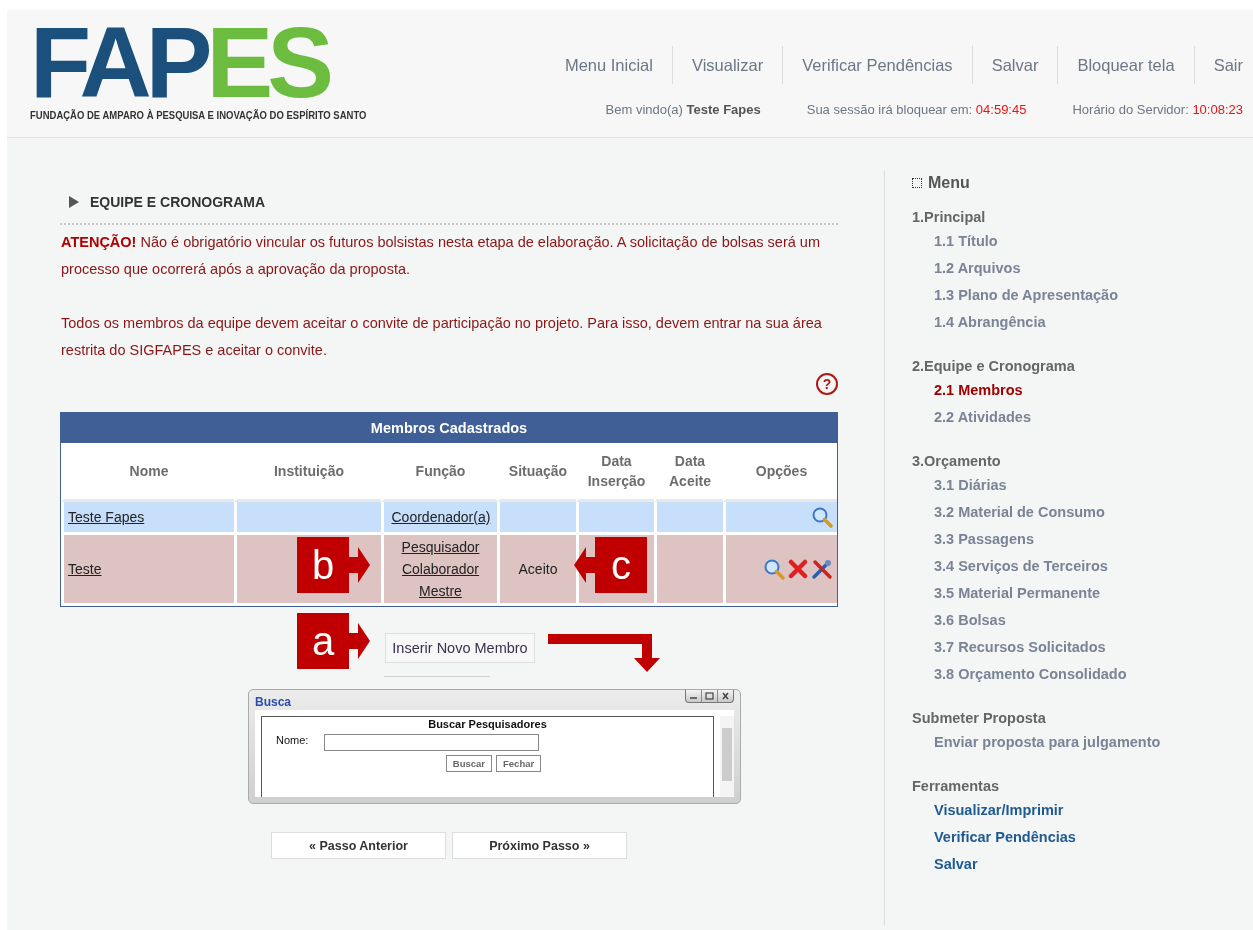  I want to click on server-time-text: Horário do Servidor: 10:08:23, so click(1157, 109).